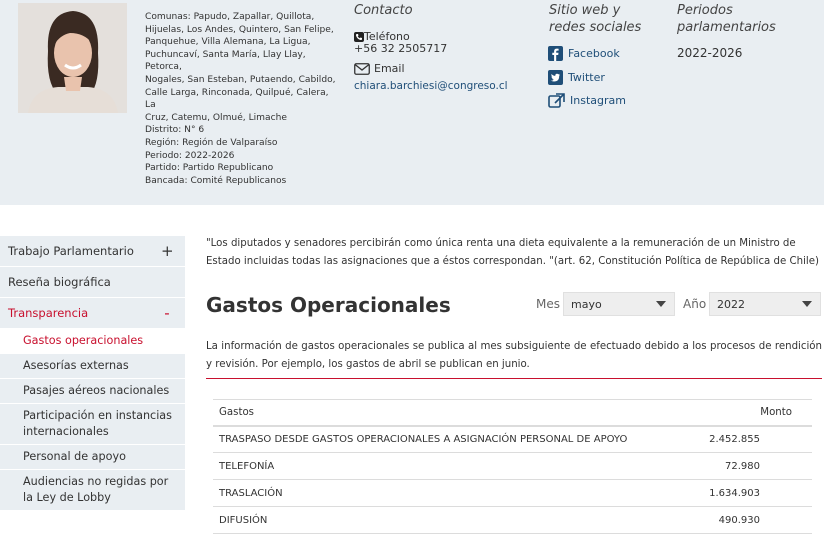 The height and width of the screenshot is (537, 824). What do you see at coordinates (92, 457) in the screenshot?
I see `sidebar-subitem-personal-apoyo: Personal de apoyo` at bounding box center [92, 457].